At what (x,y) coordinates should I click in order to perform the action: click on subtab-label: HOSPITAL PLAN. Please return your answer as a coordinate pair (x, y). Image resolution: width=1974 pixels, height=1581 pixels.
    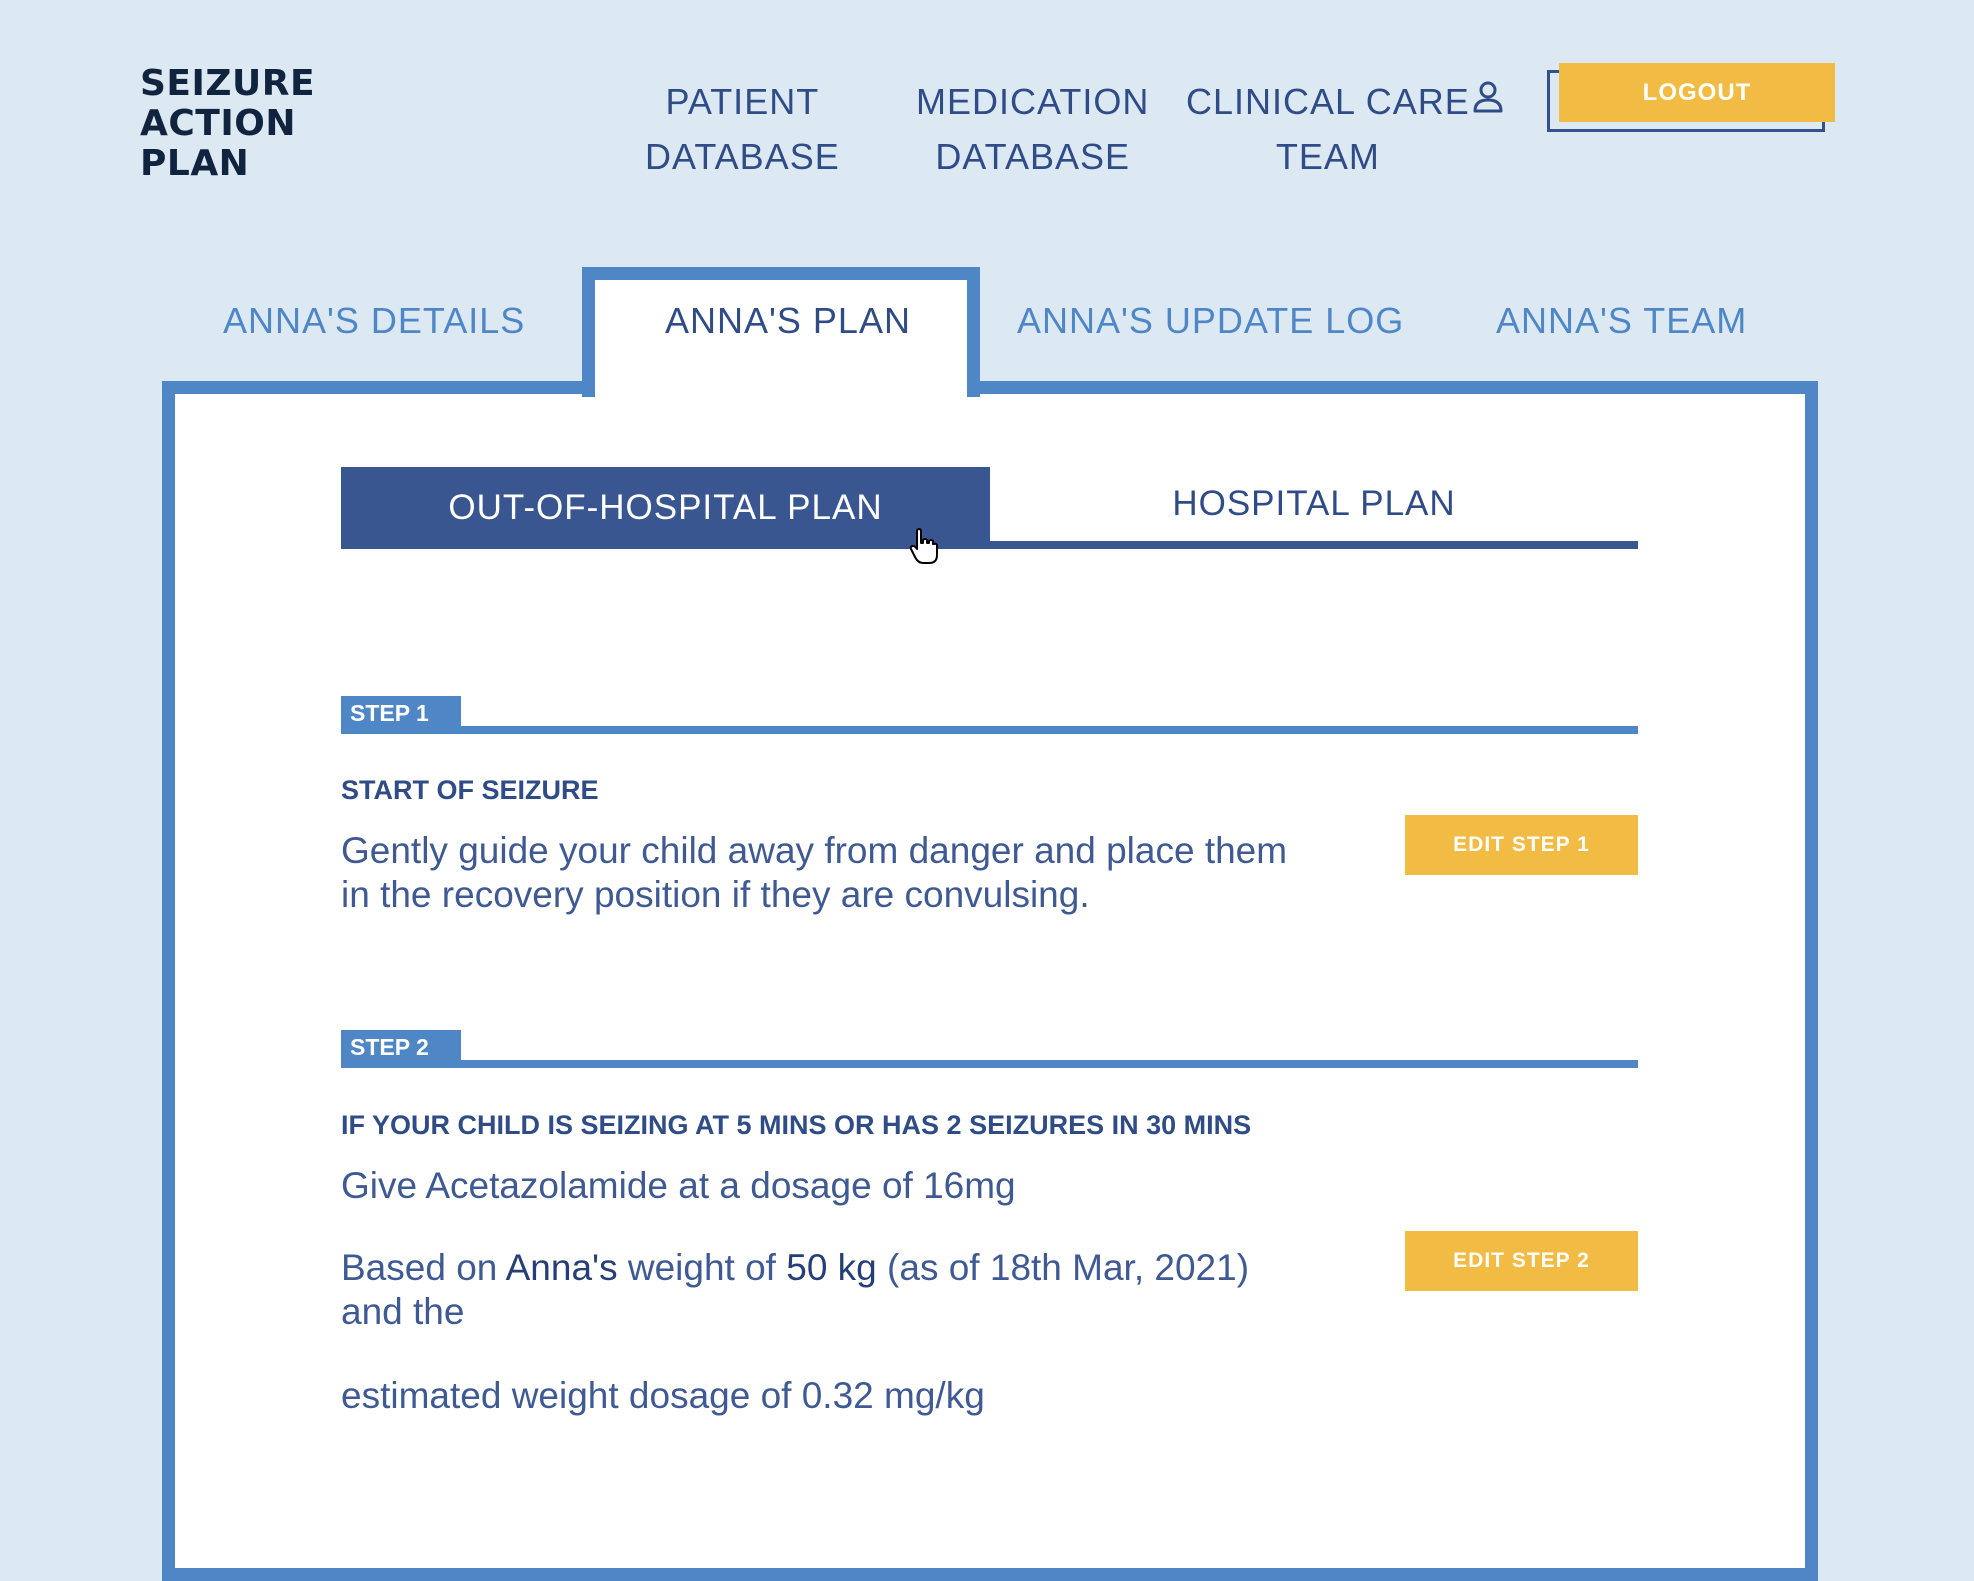
    Looking at the image, I should click on (1314, 503).